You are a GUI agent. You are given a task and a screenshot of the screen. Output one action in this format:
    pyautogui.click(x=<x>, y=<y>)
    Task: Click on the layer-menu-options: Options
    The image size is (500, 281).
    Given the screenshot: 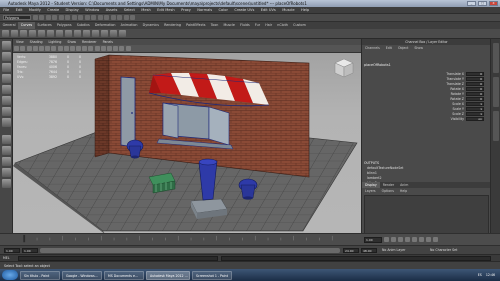 What is the action you would take?
    pyautogui.click(x=388, y=191)
    